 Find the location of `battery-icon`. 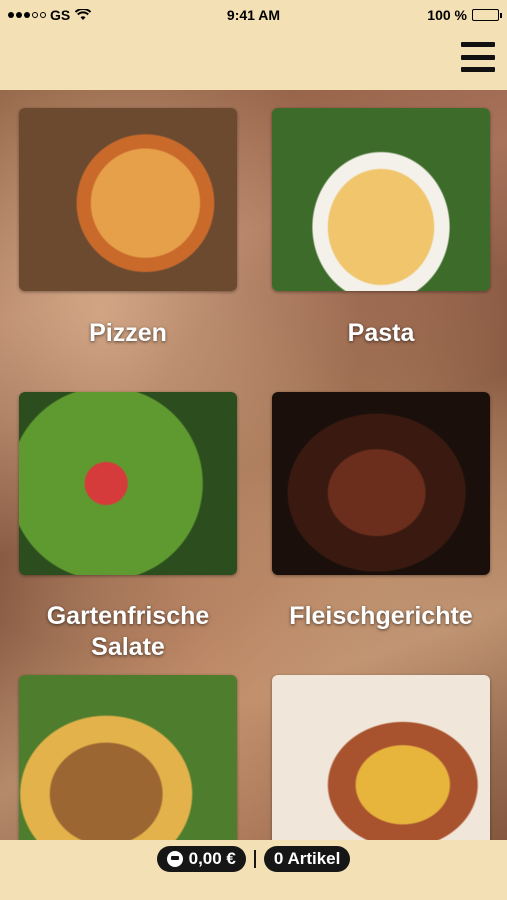

battery-icon is located at coordinates (487, 15).